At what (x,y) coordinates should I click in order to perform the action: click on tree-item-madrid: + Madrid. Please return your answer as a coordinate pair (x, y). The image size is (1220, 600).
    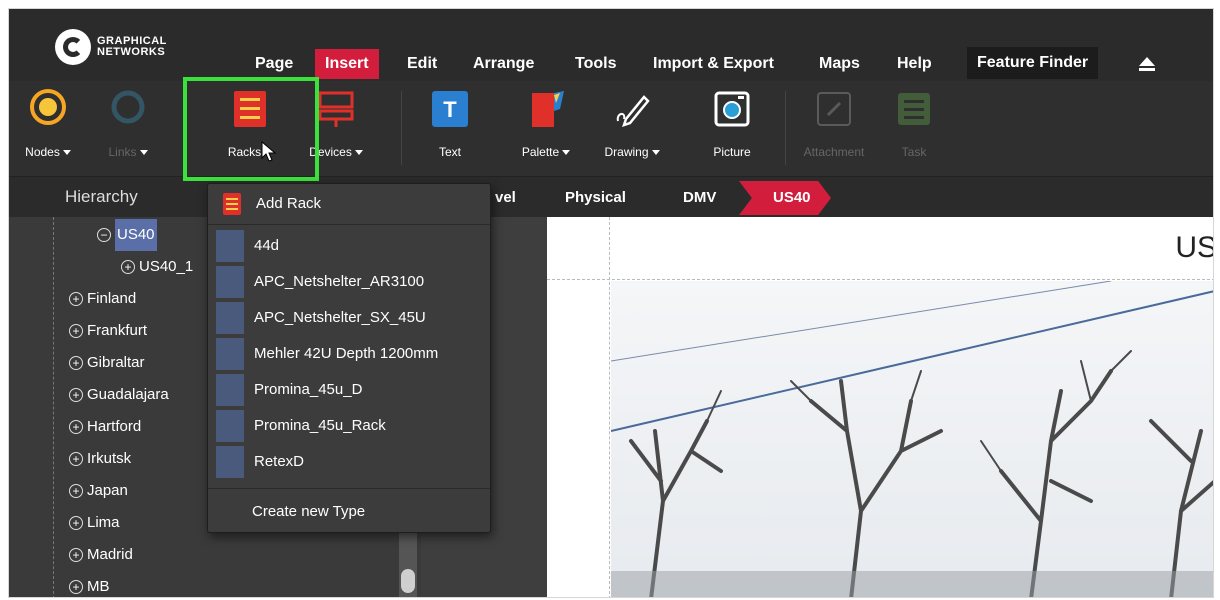
    Looking at the image, I should click on (101, 555).